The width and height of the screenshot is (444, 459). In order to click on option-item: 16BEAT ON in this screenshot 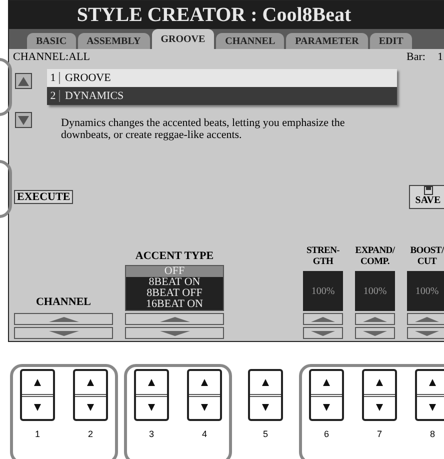, I will do `click(174, 304)`.